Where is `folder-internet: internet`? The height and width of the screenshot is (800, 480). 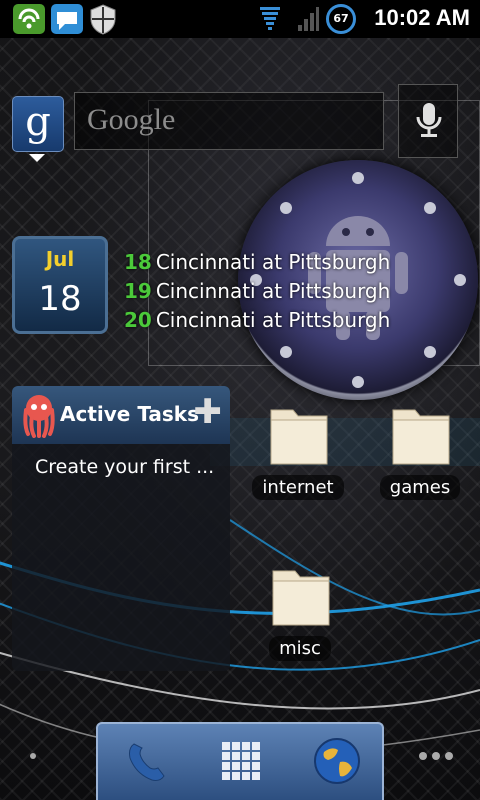
folder-internet: internet is located at coordinates (298, 454).